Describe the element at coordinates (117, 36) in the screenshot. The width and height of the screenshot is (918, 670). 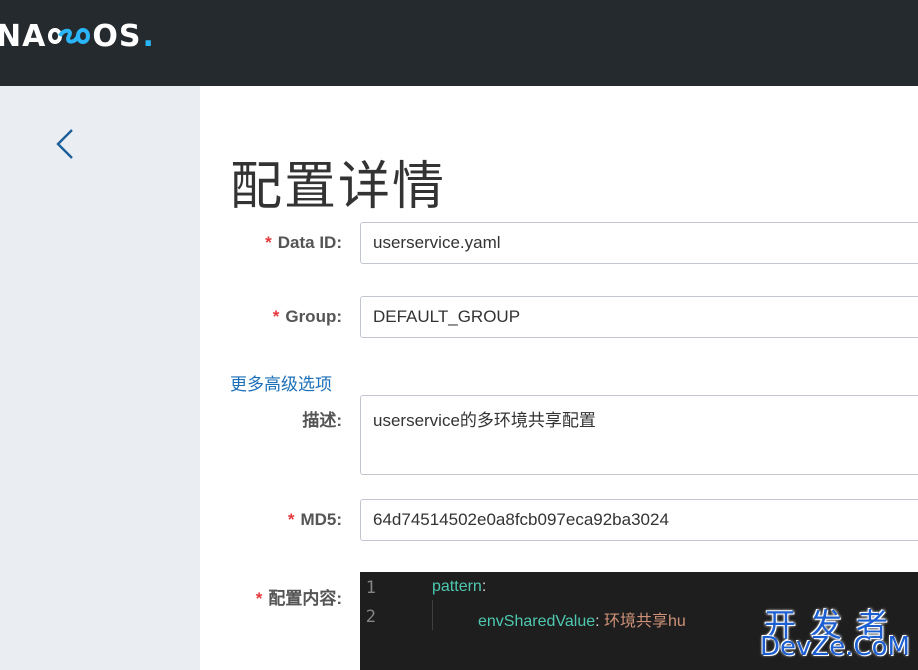
I see `logo-text-part2: OS` at that location.